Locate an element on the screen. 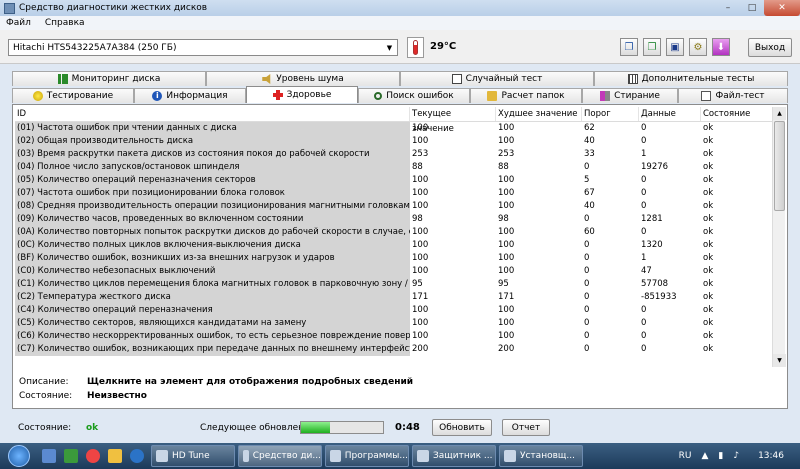 The width and height of the screenshot is (800, 469). chrome-icon is located at coordinates (93, 456).